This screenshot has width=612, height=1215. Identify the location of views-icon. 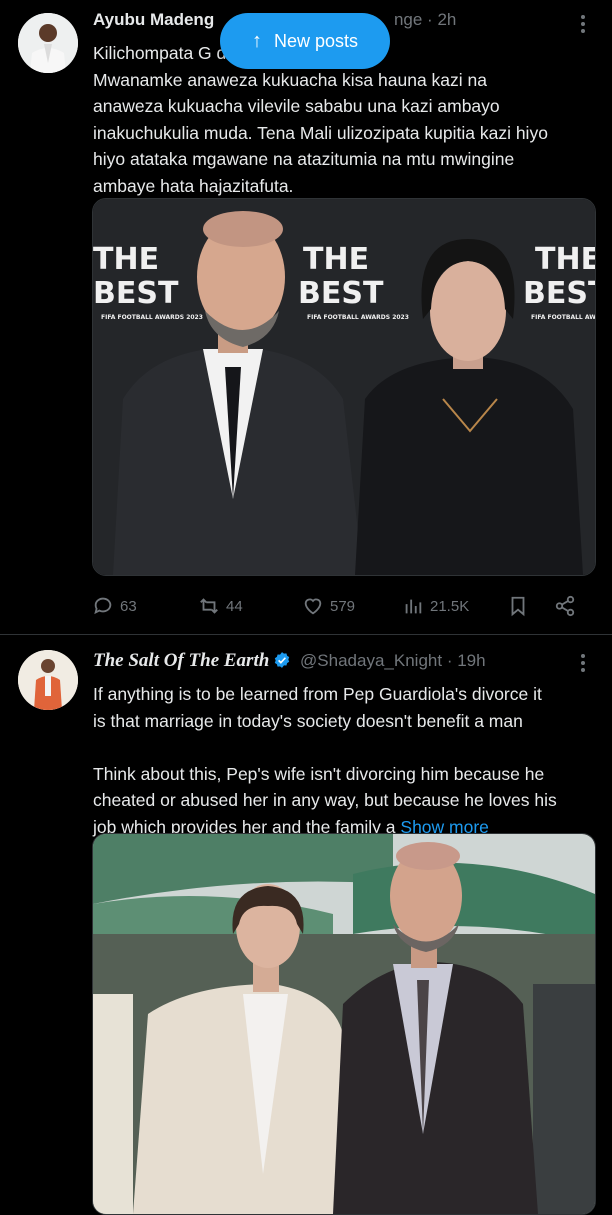
(413, 606).